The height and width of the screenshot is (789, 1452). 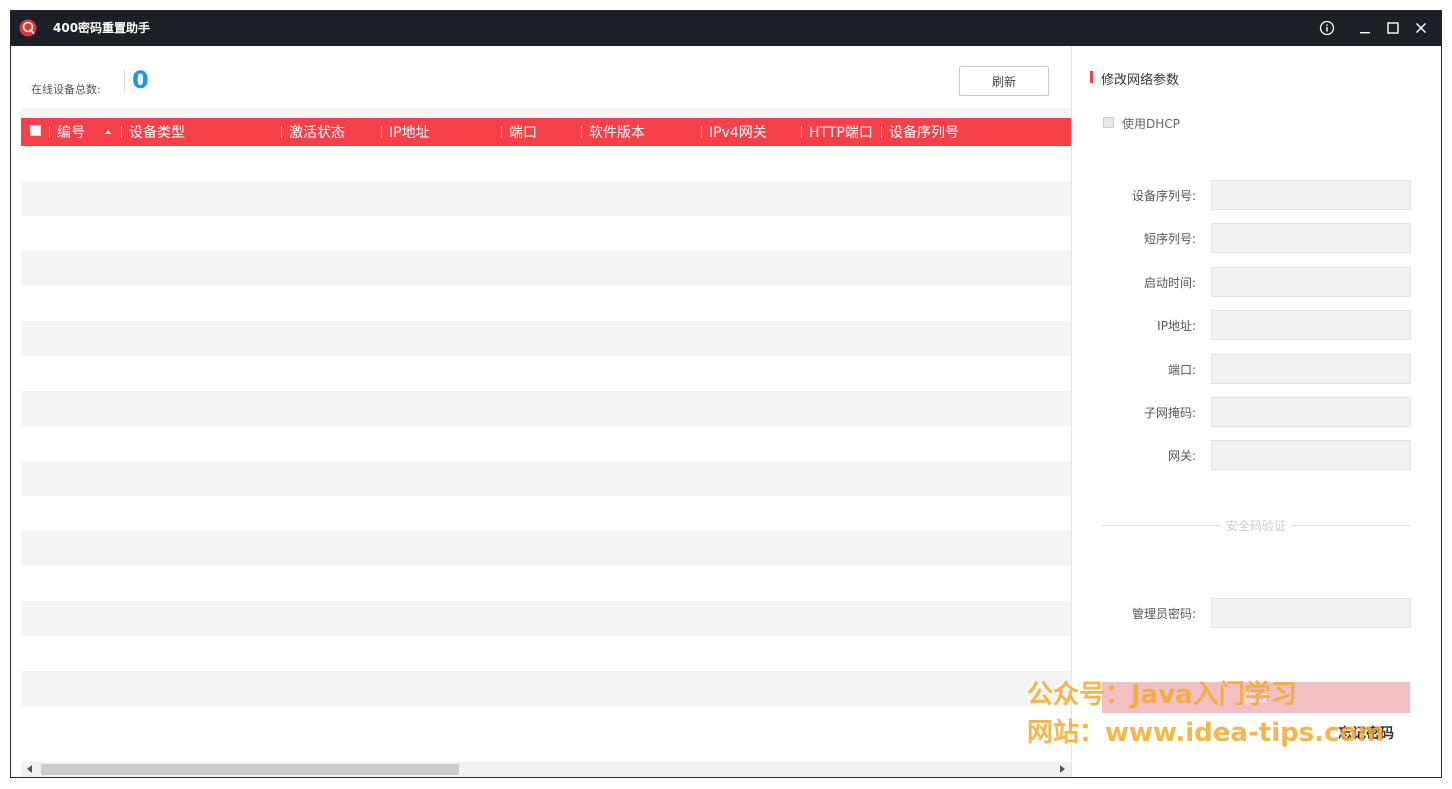 What do you see at coordinates (28, 28) in the screenshot?
I see `app-logo-icon` at bounding box center [28, 28].